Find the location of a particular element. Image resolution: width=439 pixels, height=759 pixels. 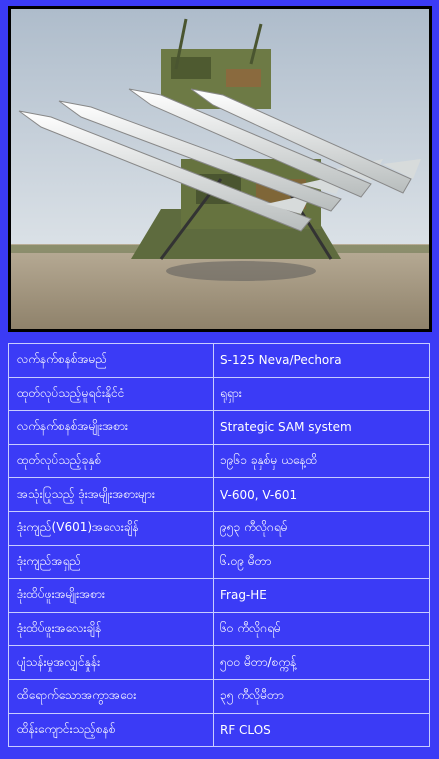

table-row: ထုတ်လုပ်သည့်ခုနှစ် ၁၉၆၁ ခုနှစ်မှ ယနေ့ထိ is located at coordinates (219, 461).